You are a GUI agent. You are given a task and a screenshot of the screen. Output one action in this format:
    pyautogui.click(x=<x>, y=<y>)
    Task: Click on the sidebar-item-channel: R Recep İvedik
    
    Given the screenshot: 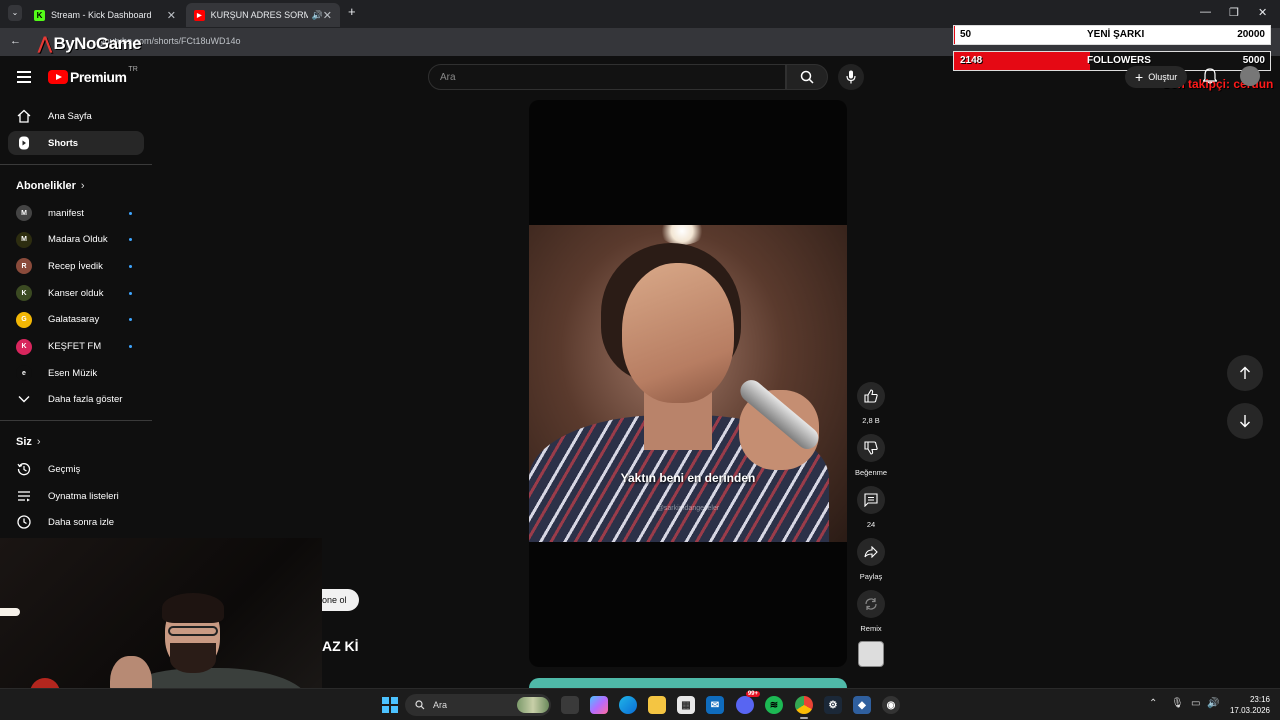 What is the action you would take?
    pyautogui.click(x=76, y=266)
    